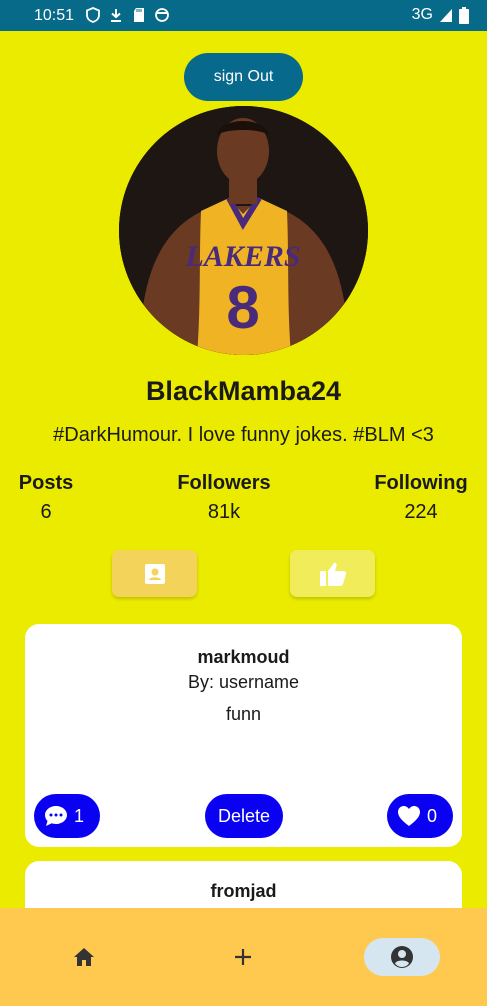 Image resolution: width=487 pixels, height=1006 pixels. I want to click on status-right: 3G, so click(440, 15).